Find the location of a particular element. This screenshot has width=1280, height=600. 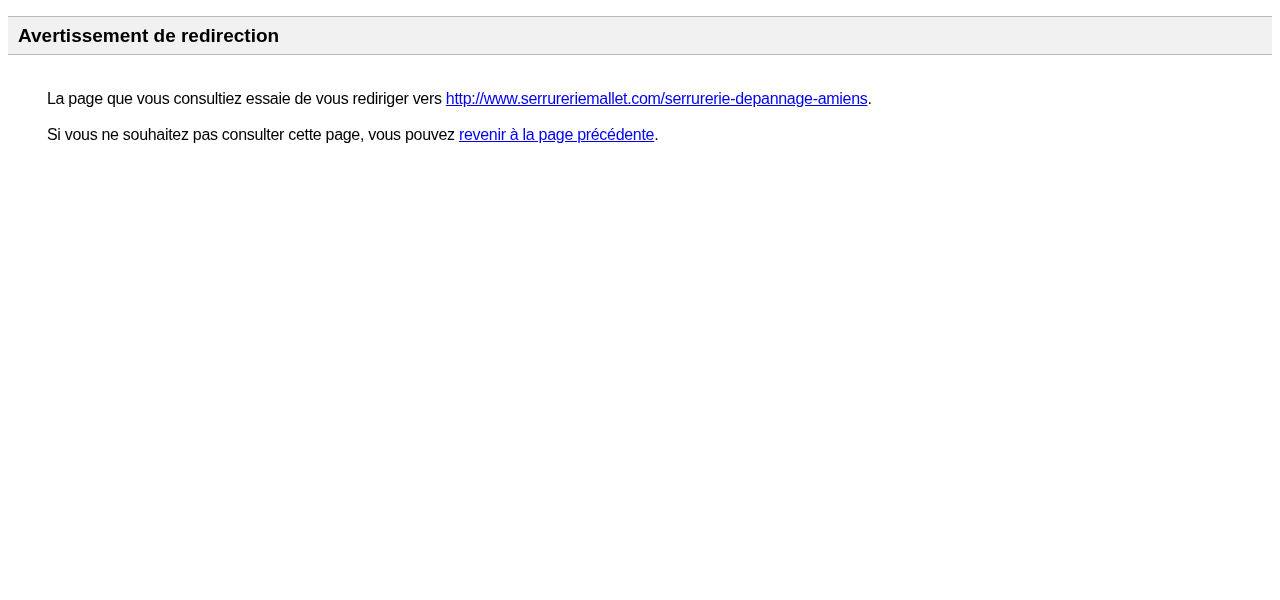

message-text: La page que vous consultiez essaie de vous rediriger vers http://www.serrureriemallet.com/serrurerie-depannage-amiens. is located at coordinates (460, 99).